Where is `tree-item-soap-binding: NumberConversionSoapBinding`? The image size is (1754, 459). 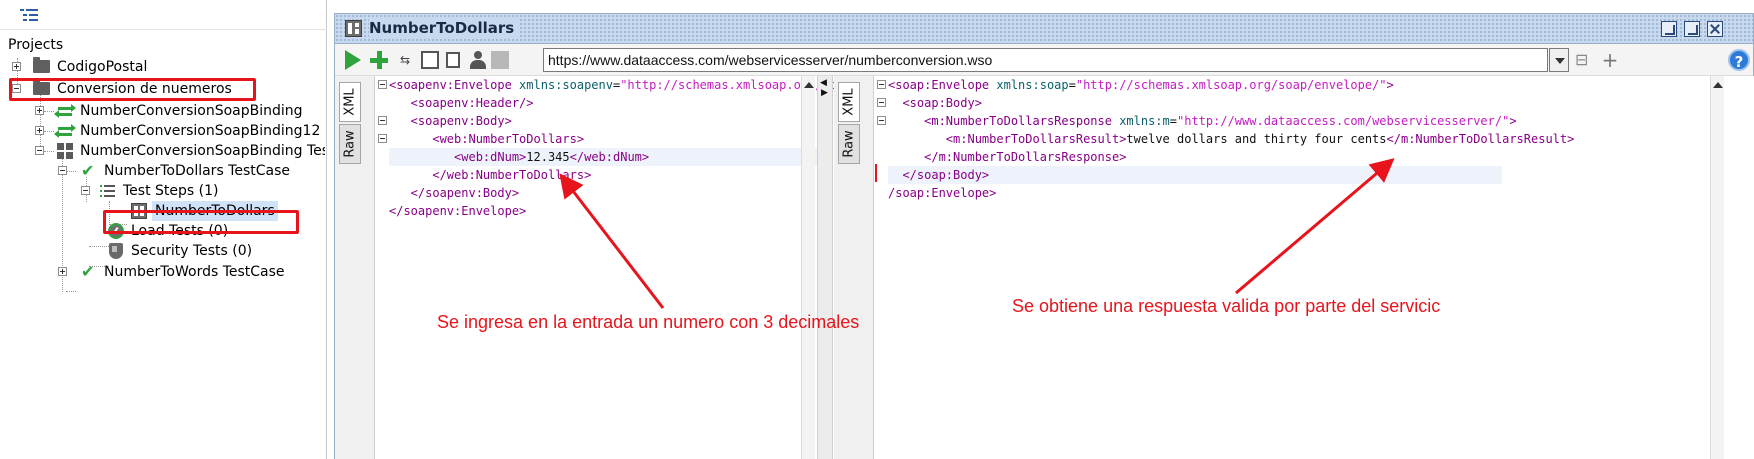 tree-item-soap-binding: NumberConversionSoapBinding is located at coordinates (160, 111).